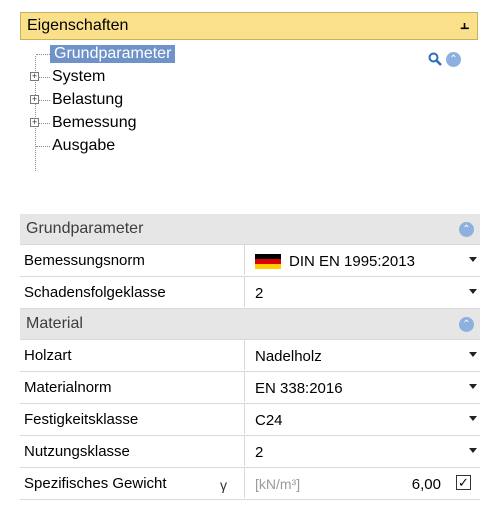  Describe the element at coordinates (360, 451) in the screenshot. I see `nutzungsklasse-select: 2` at that location.